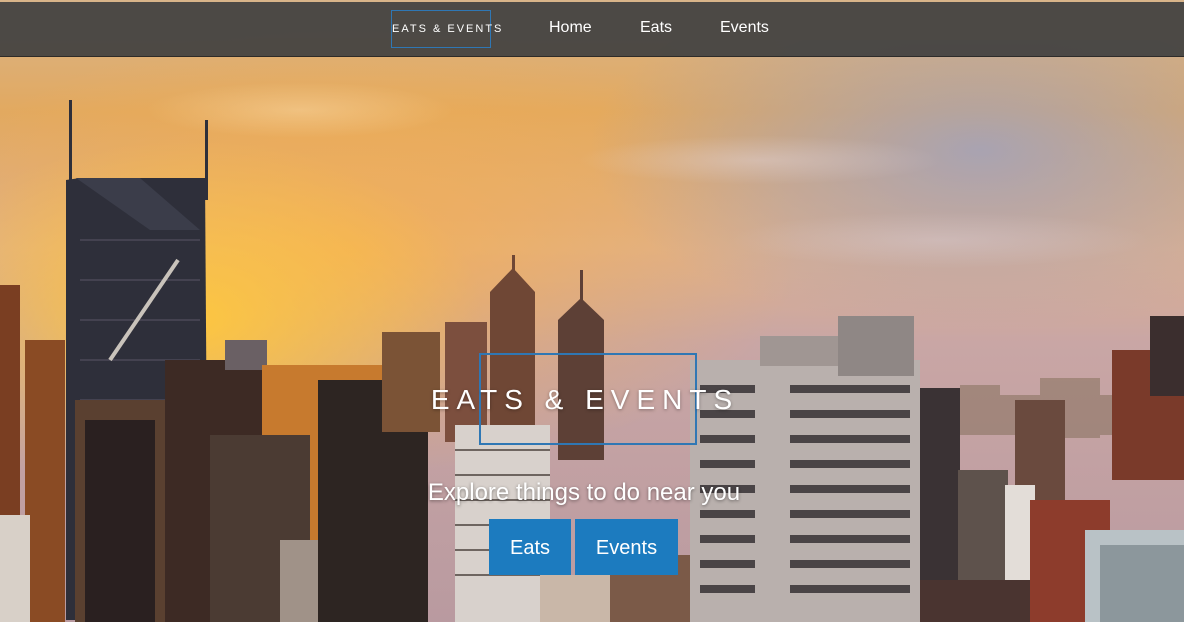 The height and width of the screenshot is (622, 1184). Describe the element at coordinates (744, 28) in the screenshot. I see `nav-link-events: Events` at that location.